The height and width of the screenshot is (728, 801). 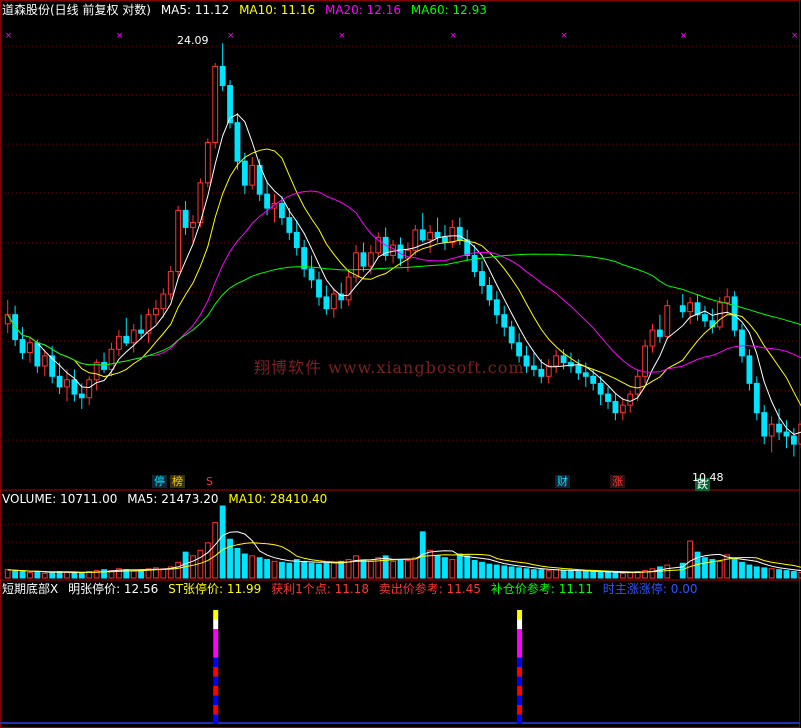 What do you see at coordinates (617, 481) in the screenshot?
I see `badge-zhang: 涨` at bounding box center [617, 481].